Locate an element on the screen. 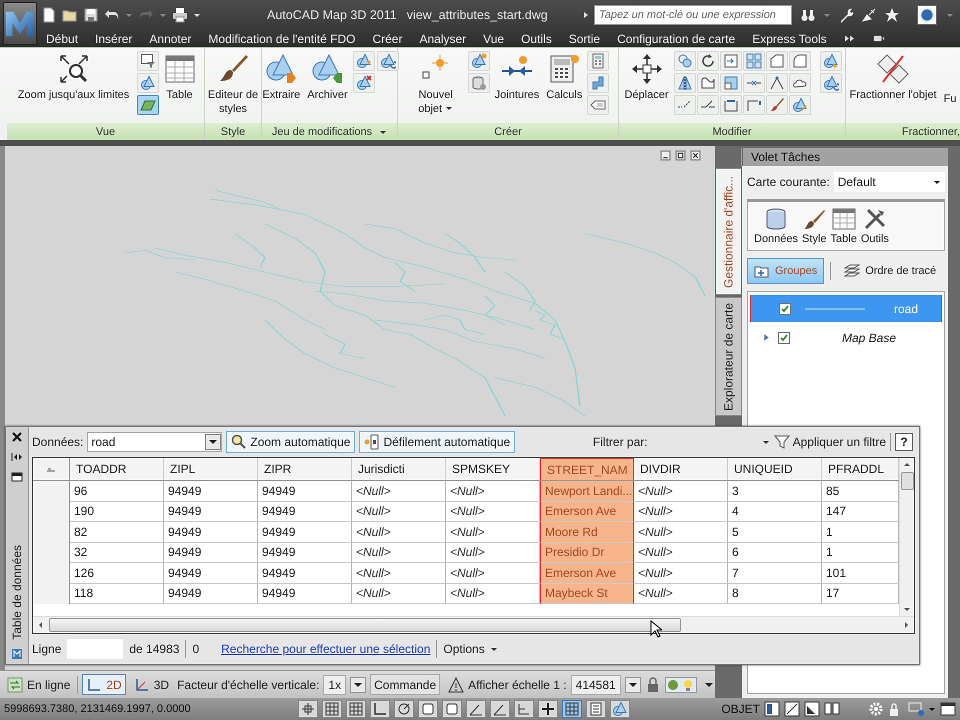  options-button: Options is located at coordinates (470, 649).